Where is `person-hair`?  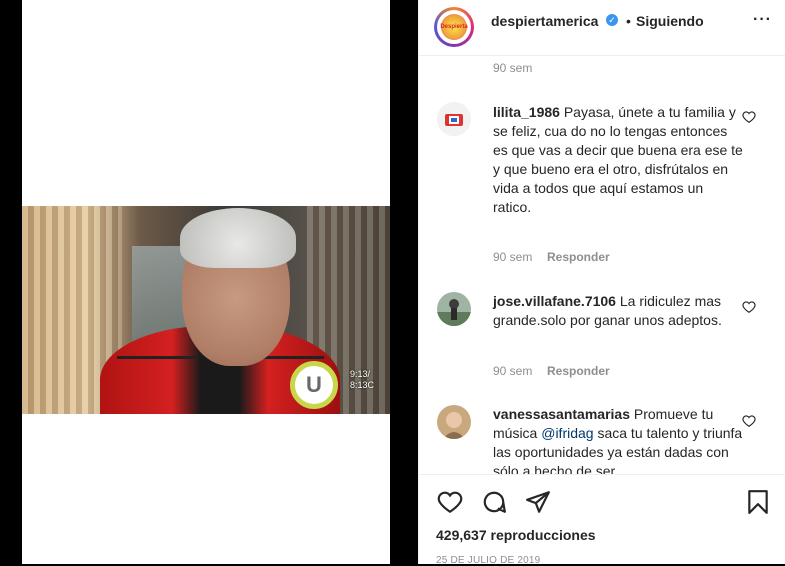 person-hair is located at coordinates (238, 238).